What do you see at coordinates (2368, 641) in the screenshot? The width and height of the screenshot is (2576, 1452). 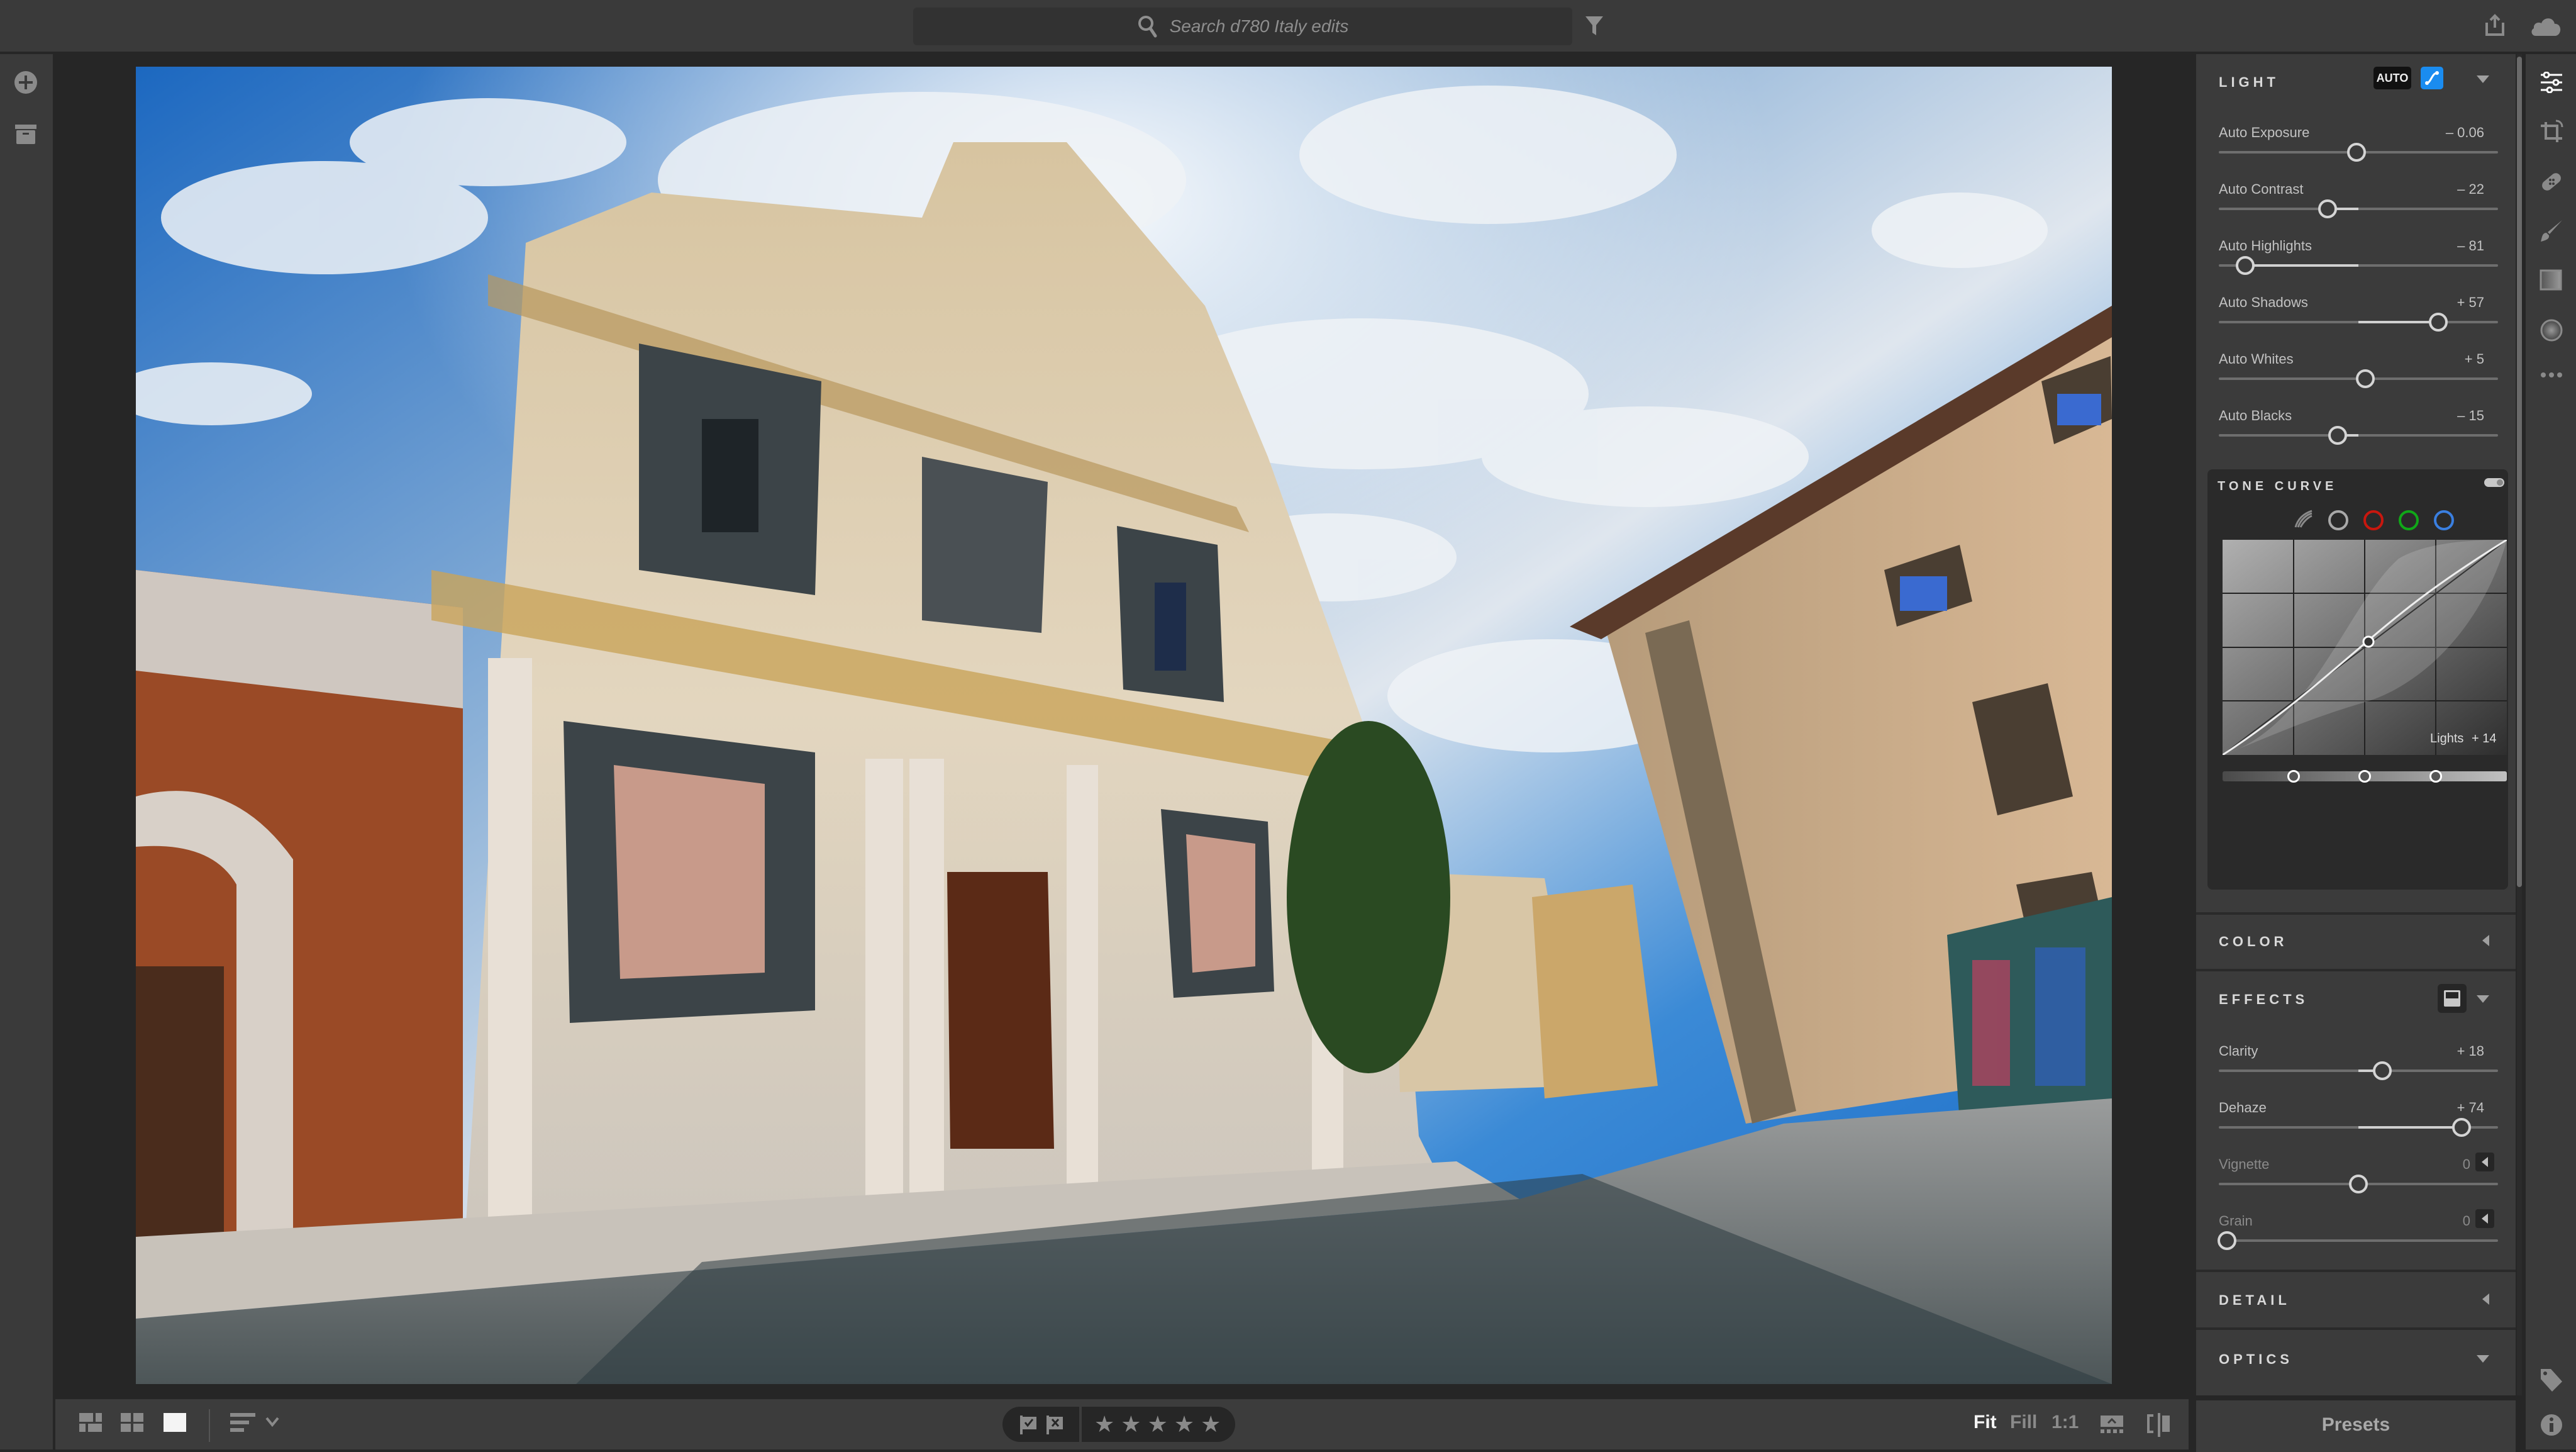 I see `curve-point` at bounding box center [2368, 641].